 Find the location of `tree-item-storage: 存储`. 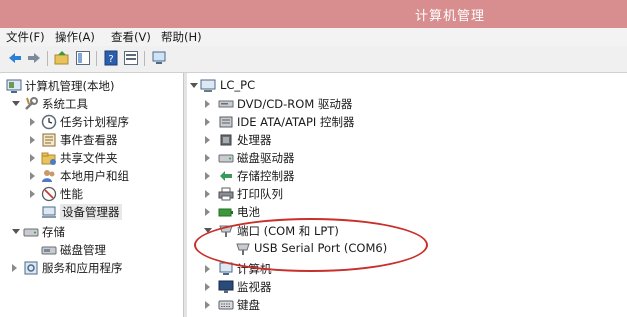

tree-item-storage: 存储 is located at coordinates (91, 232).